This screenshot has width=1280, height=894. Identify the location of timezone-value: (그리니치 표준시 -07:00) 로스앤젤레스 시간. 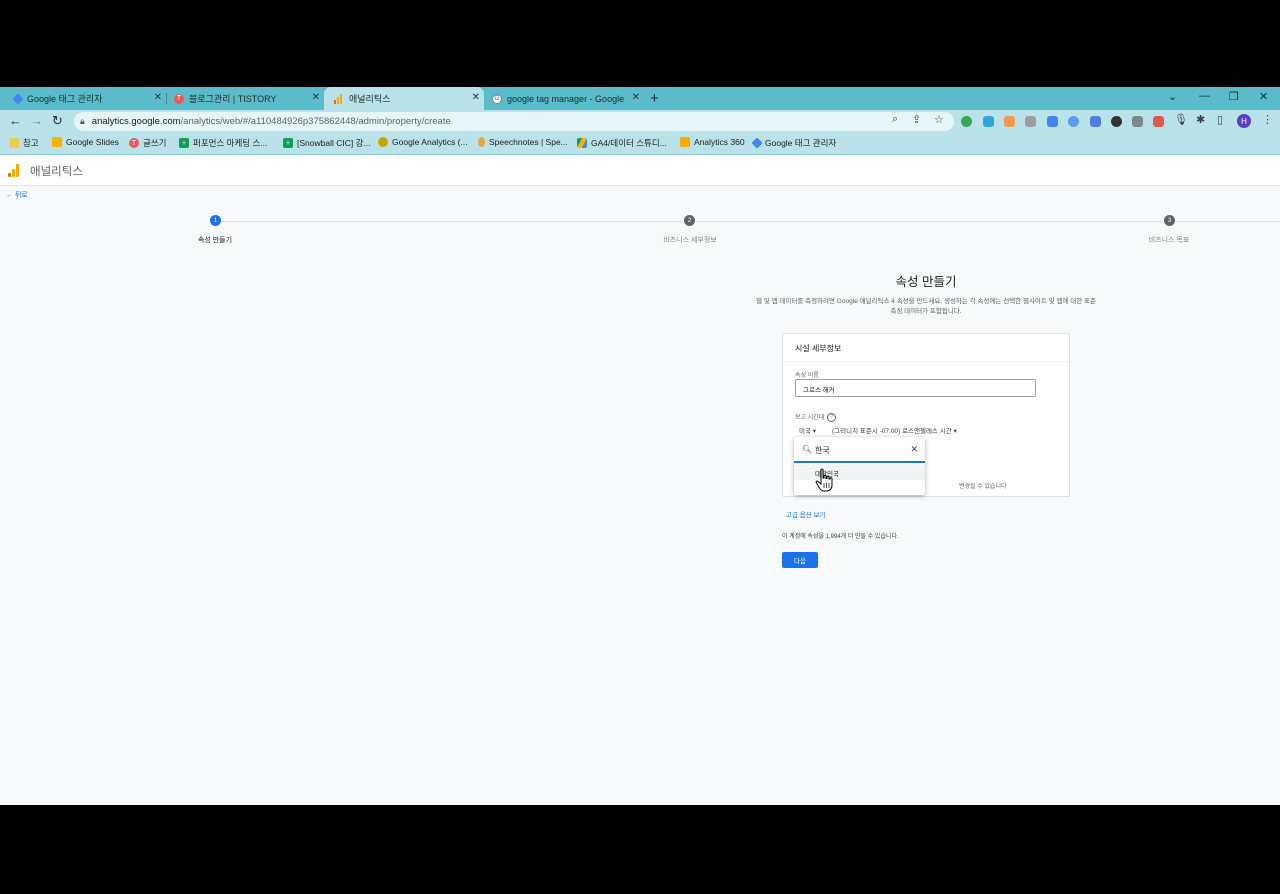
(892, 431).